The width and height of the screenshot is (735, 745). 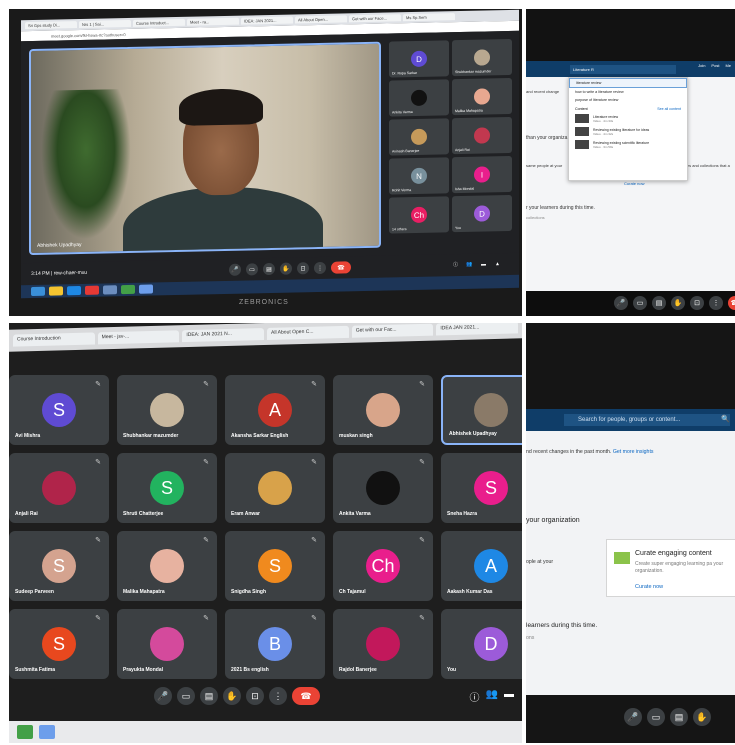 I want to click on participant-tile: I Isha Mondal, so click(x=482, y=174).